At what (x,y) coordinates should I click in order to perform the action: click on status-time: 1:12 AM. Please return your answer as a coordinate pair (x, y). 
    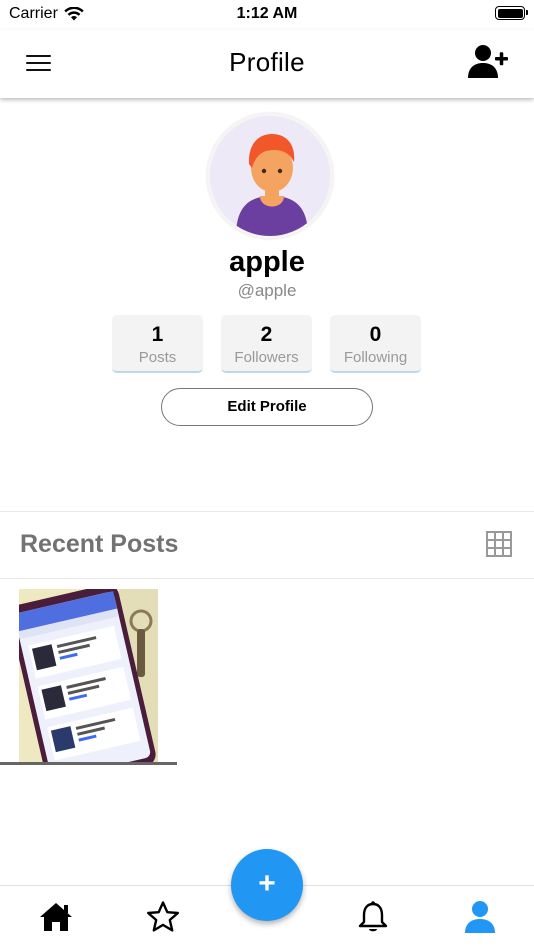
    Looking at the image, I should click on (267, 13).